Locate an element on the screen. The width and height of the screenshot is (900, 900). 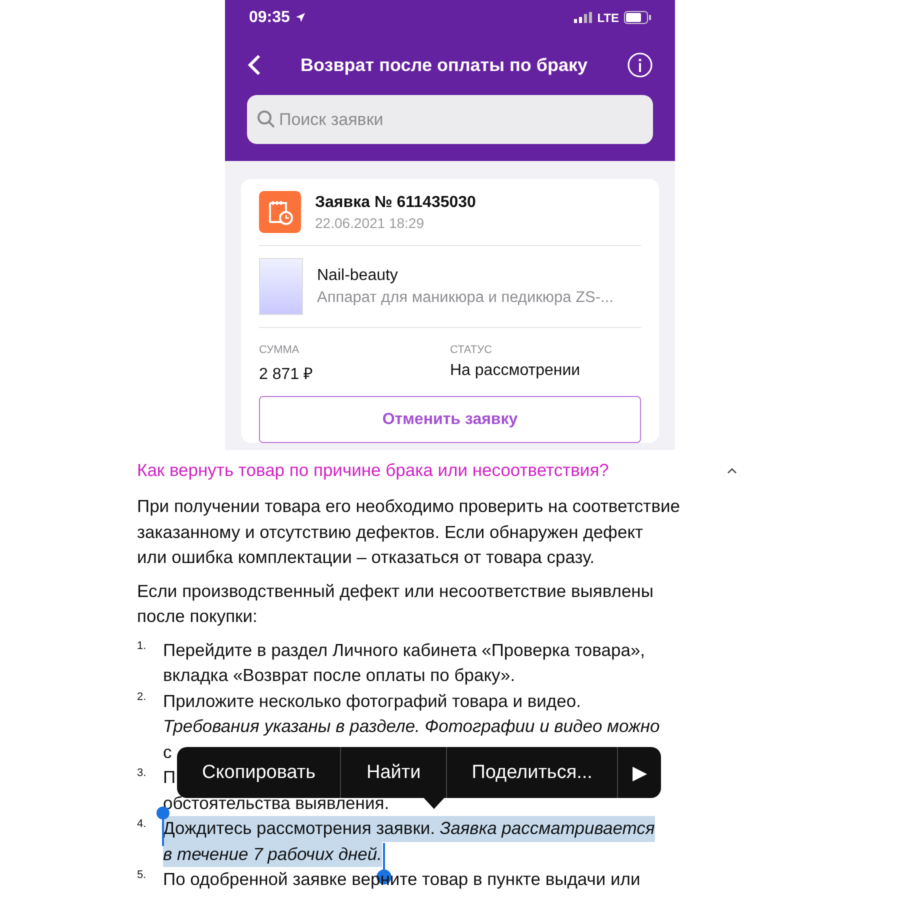
field-value: На рассмотрении is located at coordinates (516, 371).